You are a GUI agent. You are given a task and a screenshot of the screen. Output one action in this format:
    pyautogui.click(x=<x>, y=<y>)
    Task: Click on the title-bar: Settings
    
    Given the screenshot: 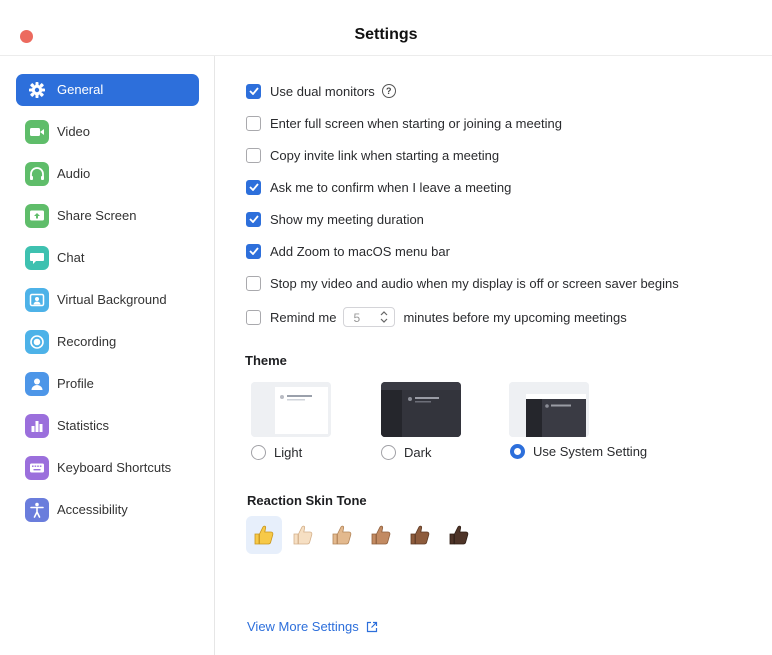 What is the action you would take?
    pyautogui.click(x=386, y=28)
    